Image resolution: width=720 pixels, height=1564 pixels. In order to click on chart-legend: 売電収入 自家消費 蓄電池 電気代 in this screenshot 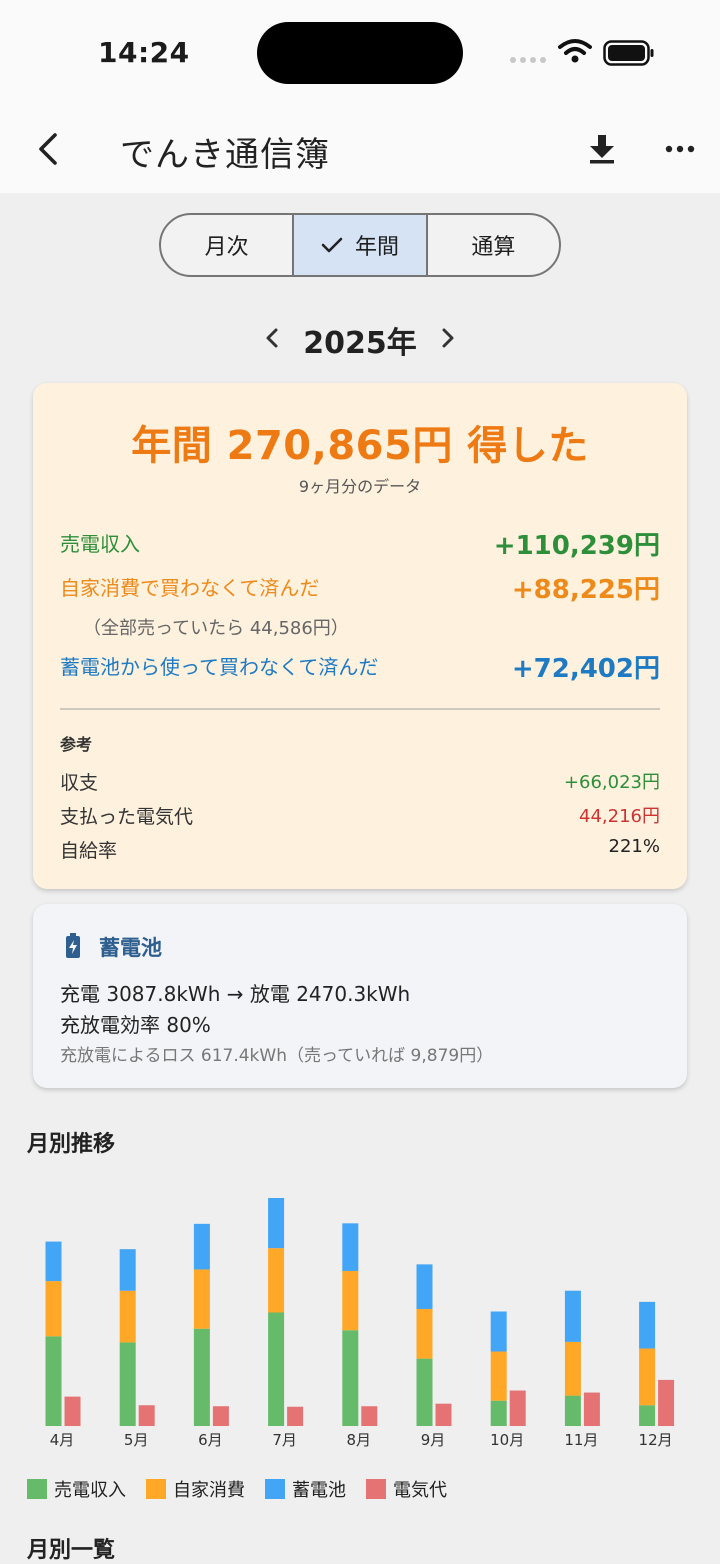, I will do `click(247, 1489)`.